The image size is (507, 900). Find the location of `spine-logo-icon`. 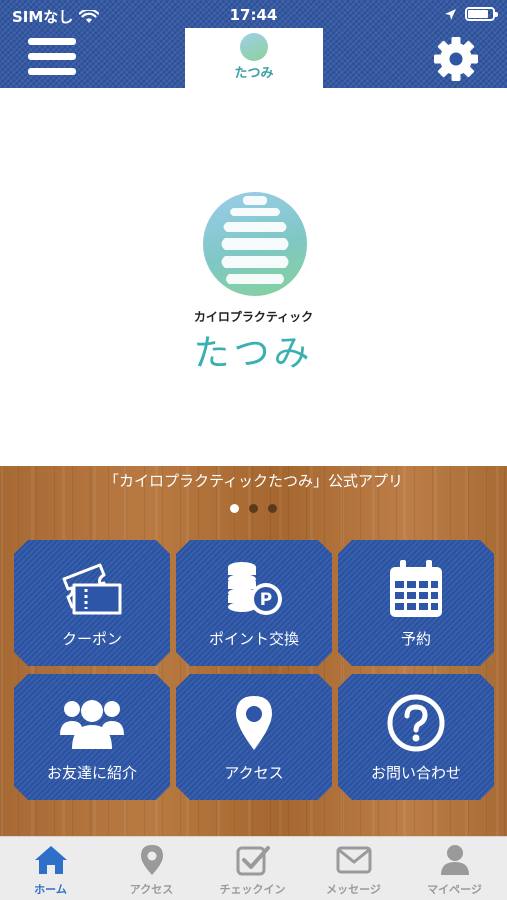

spine-logo-icon is located at coordinates (255, 244).